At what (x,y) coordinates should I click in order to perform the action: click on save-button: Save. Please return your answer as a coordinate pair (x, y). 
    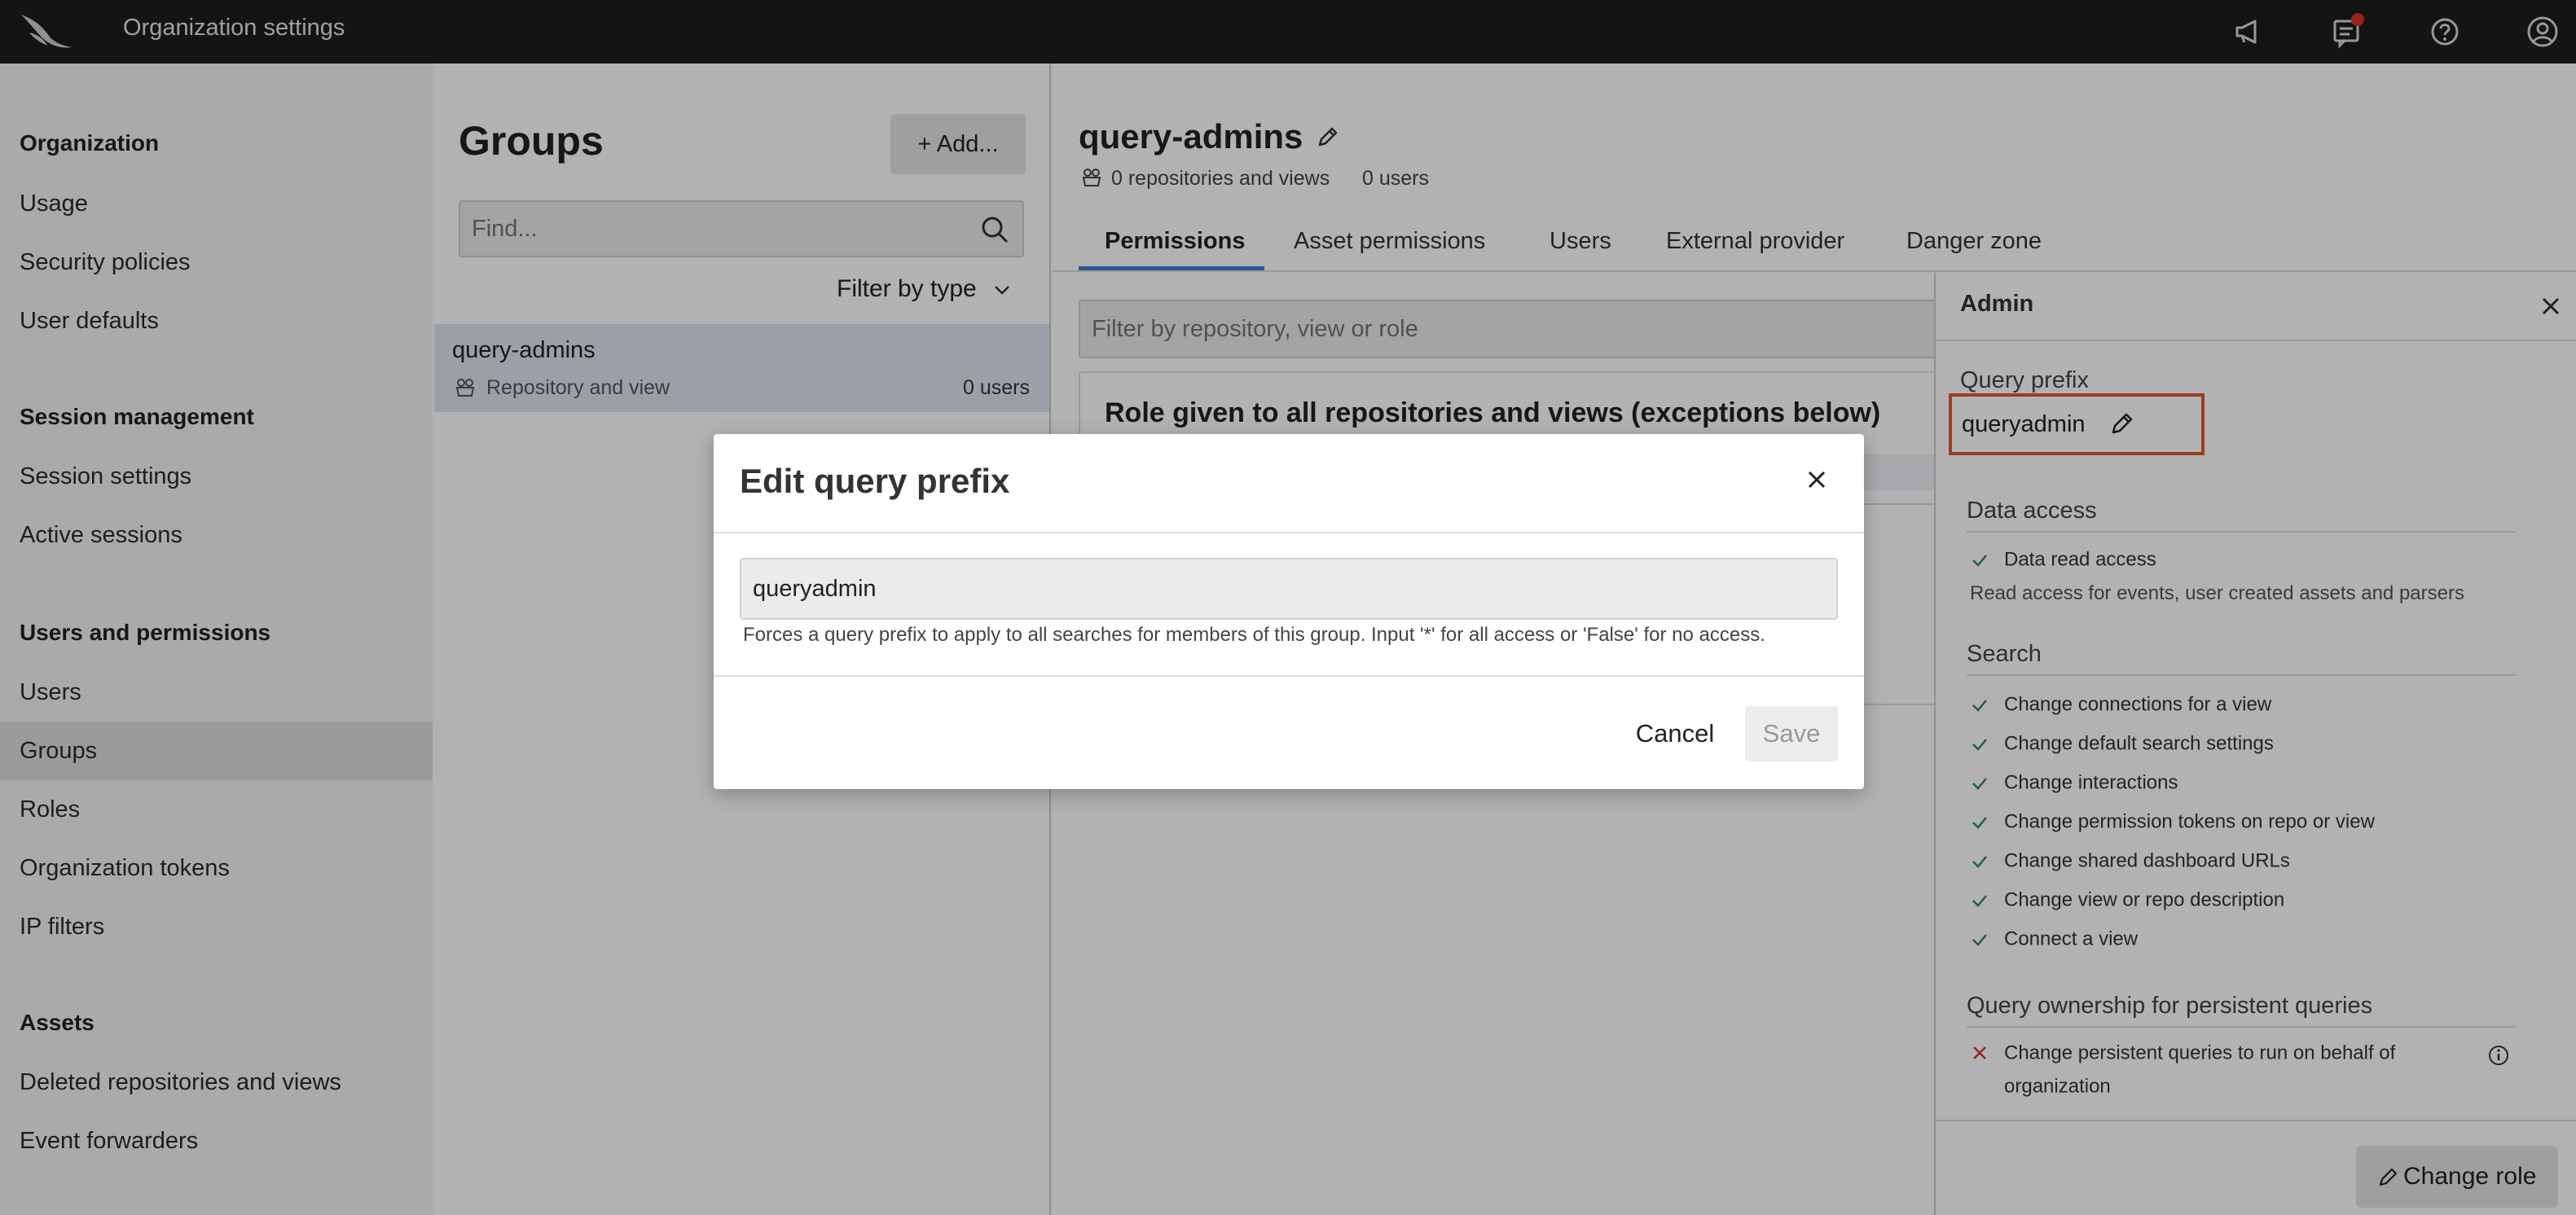
    Looking at the image, I should click on (1791, 734).